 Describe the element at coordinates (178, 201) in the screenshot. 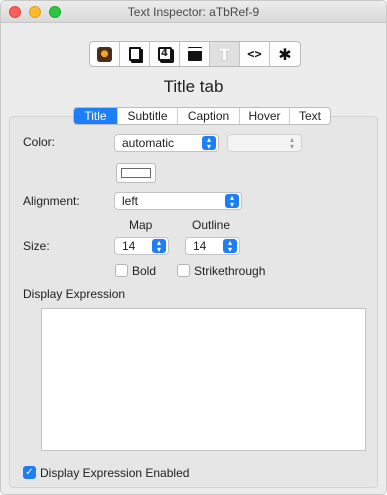

I see `alignment-popup: left ▴ ▾` at that location.